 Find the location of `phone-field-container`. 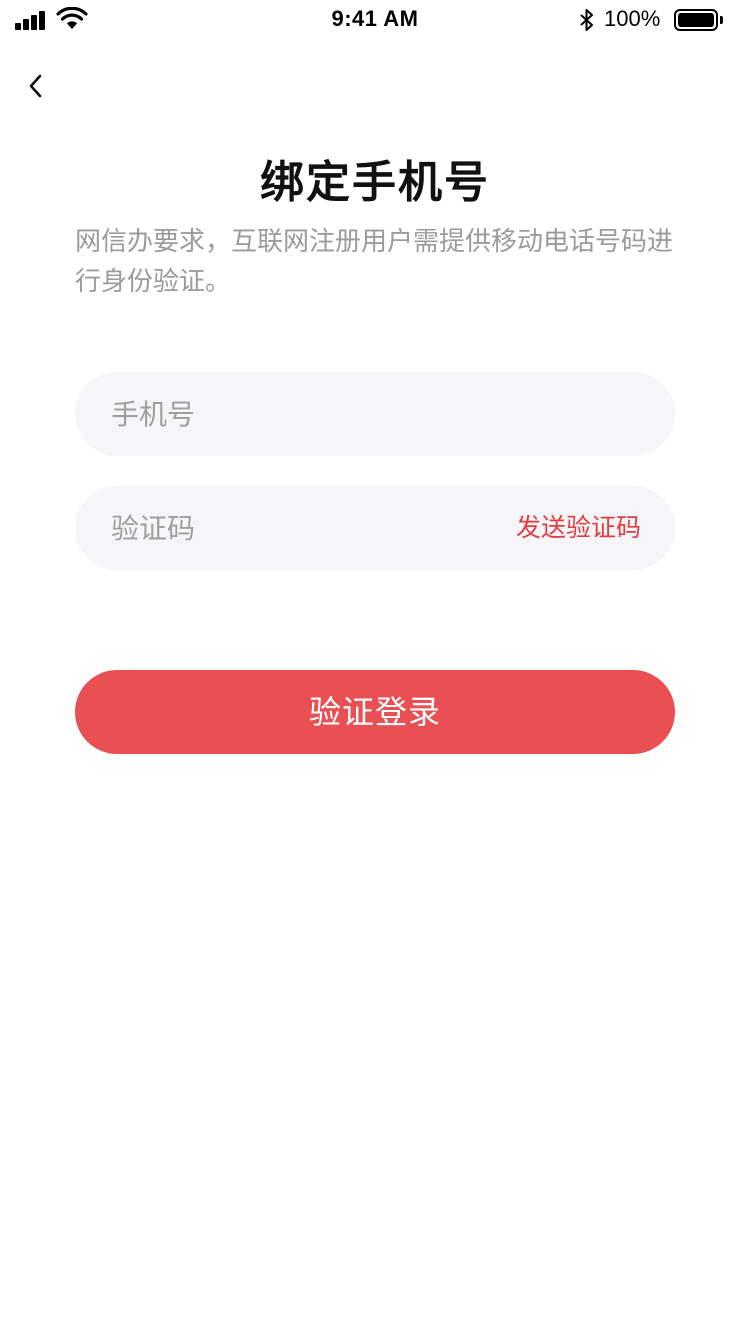

phone-field-container is located at coordinates (375, 414).